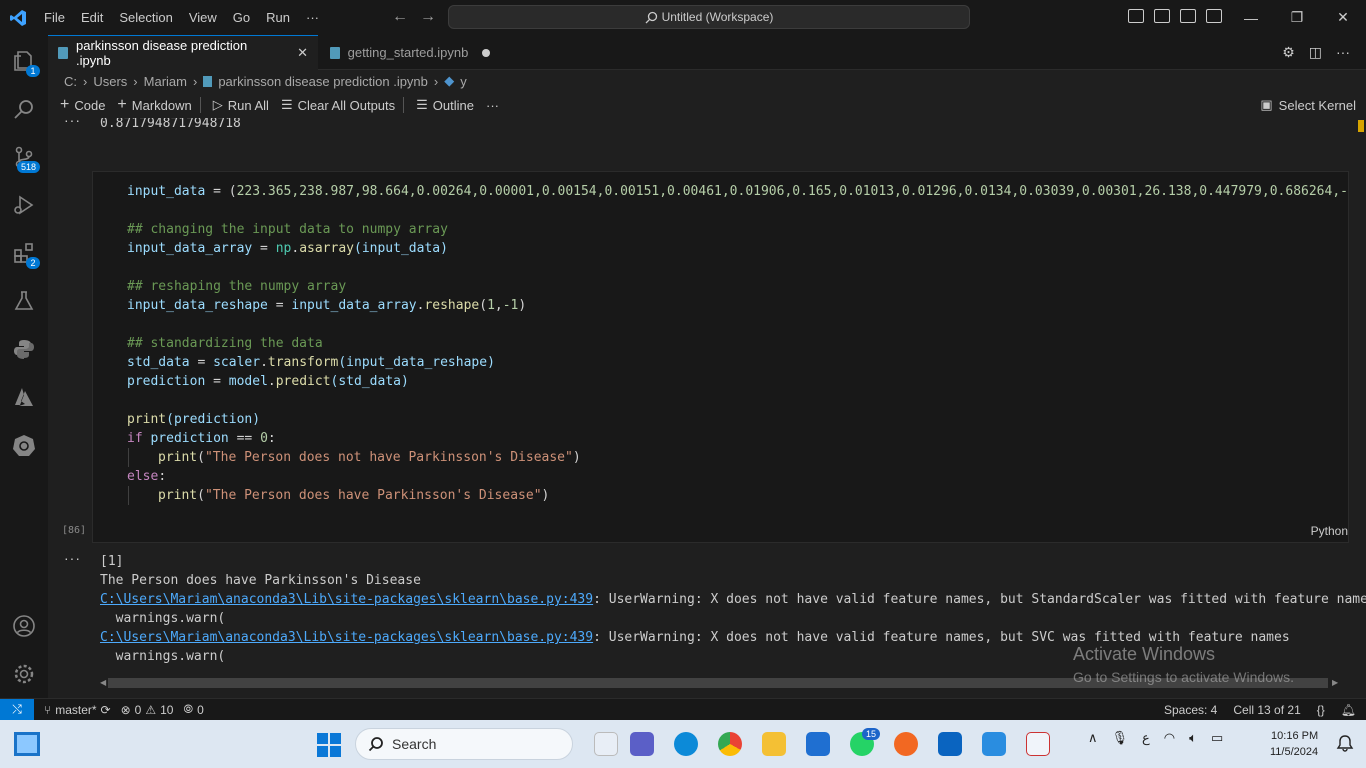 This screenshot has height=768, width=1366. I want to click on problems-status: ⊗ 0 ⚠ 10, so click(147, 710).